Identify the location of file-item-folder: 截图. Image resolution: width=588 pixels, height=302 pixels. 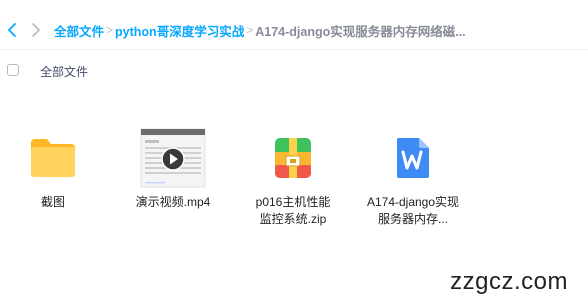
(54, 169).